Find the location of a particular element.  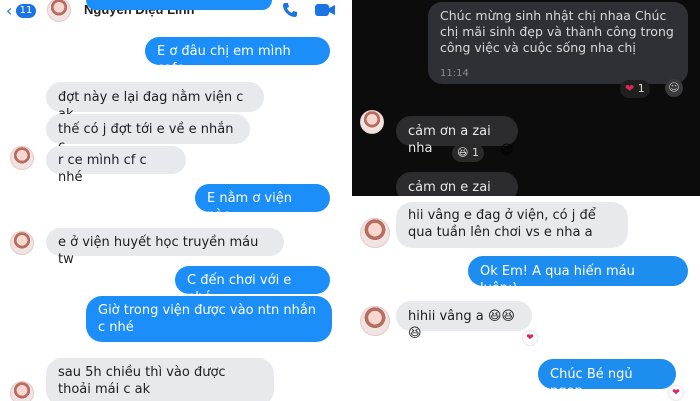

add-reaction-icon: ☺ is located at coordinates (674, 88).